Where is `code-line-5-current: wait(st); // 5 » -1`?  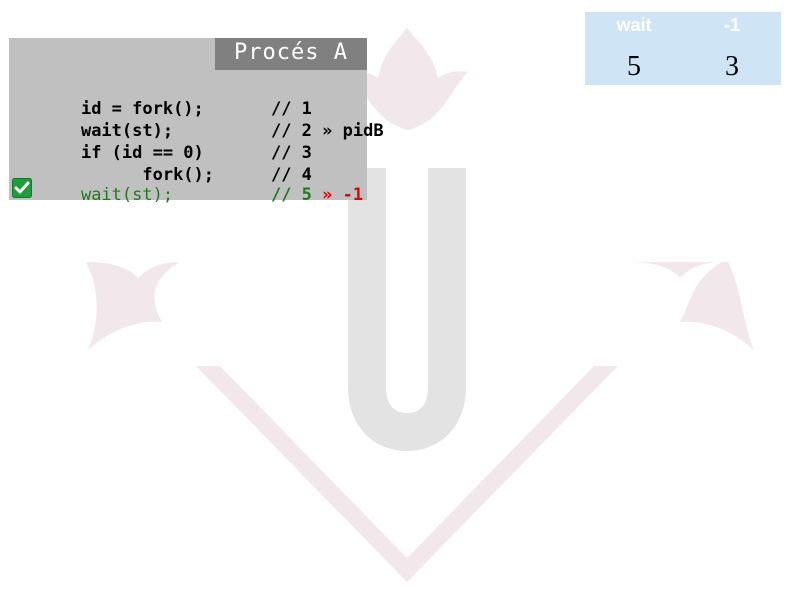
code-line-5-current: wait(st); // 5 » -1 is located at coordinates (201, 195).